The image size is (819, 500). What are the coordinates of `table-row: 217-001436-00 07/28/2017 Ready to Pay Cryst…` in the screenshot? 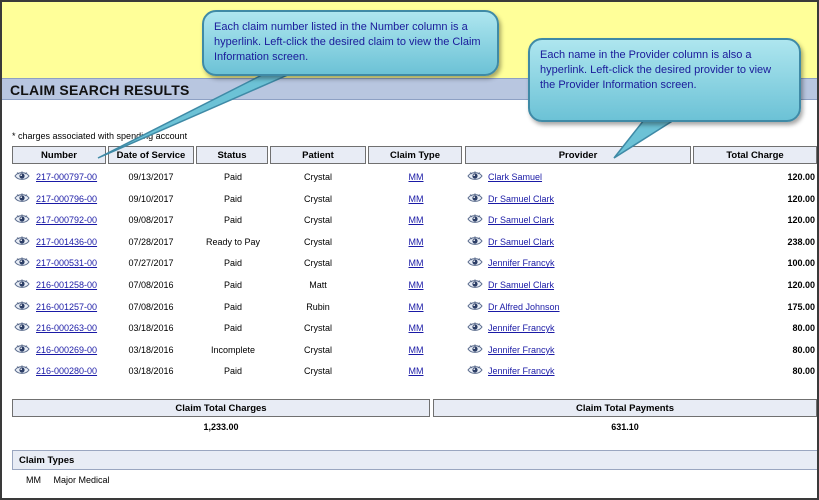 It's located at (409, 242).